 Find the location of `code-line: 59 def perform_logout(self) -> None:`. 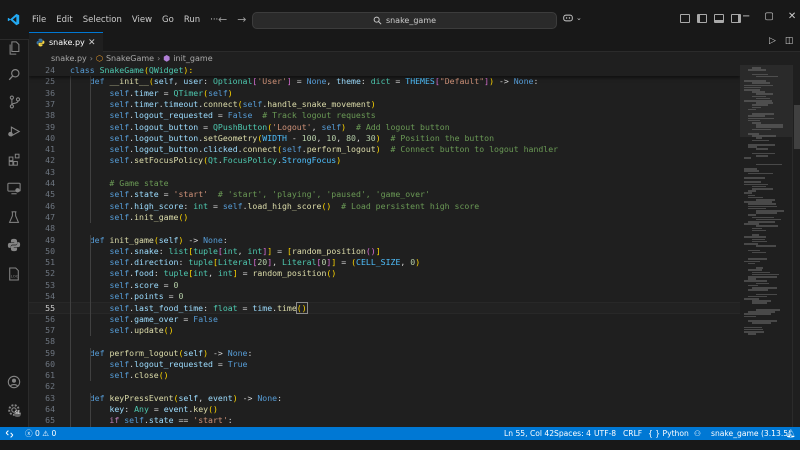

code-line: 59 def perform_logout(self) -> None: is located at coordinates (384, 353).